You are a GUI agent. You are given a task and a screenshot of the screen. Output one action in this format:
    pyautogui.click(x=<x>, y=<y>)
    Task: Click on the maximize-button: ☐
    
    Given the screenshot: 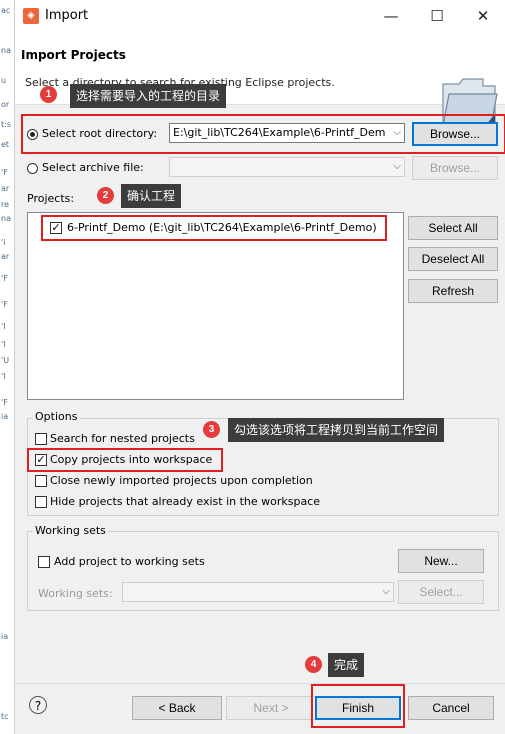 What is the action you would take?
    pyautogui.click(x=437, y=16)
    